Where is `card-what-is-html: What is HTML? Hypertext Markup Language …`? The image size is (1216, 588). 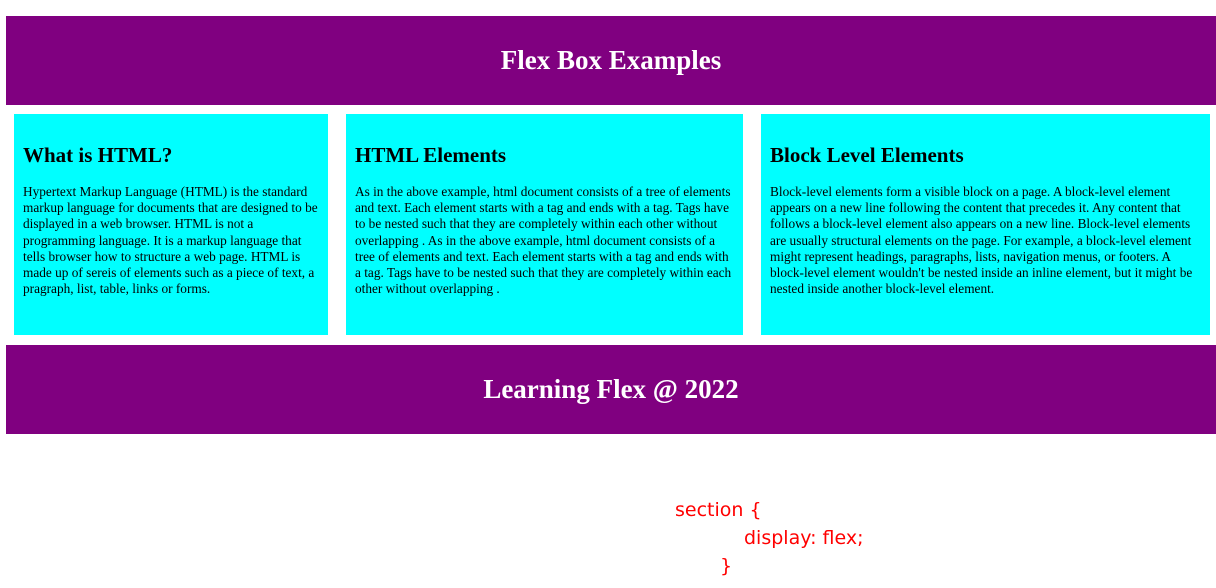
card-what-is-html: What is HTML? Hypertext Markup Language … is located at coordinates (171, 224).